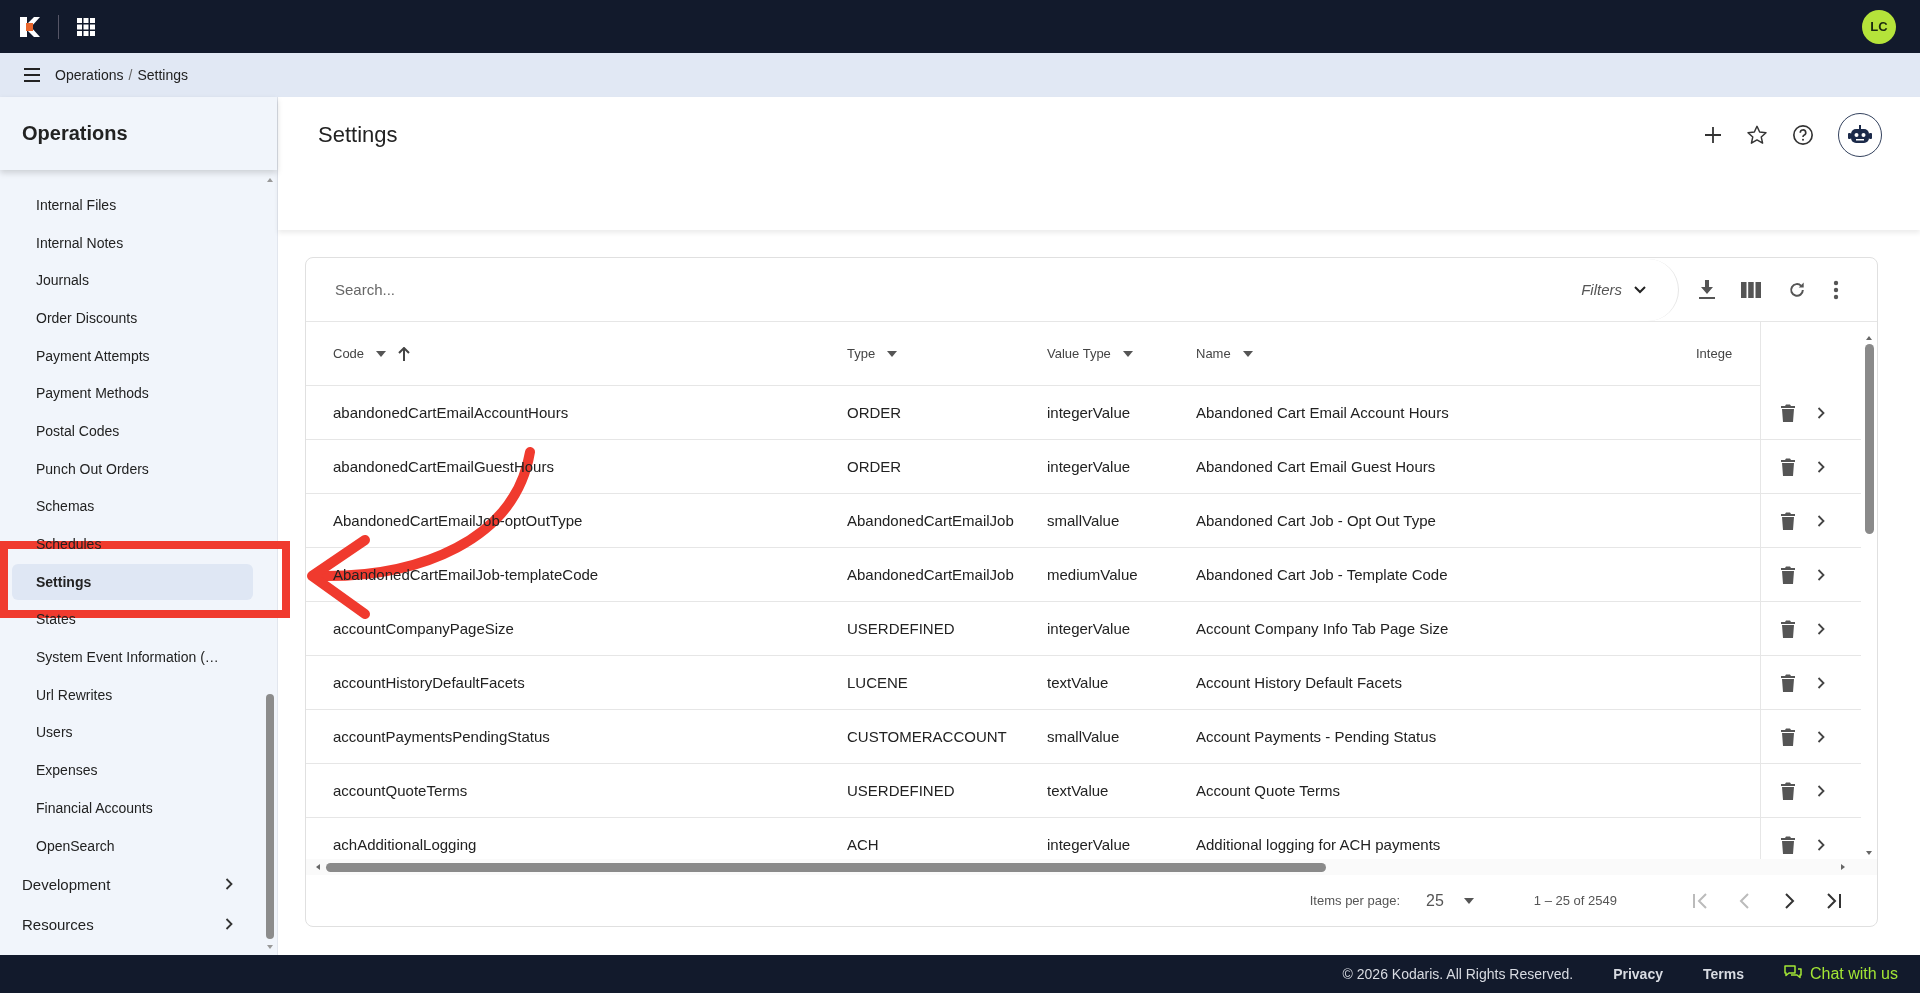  Describe the element at coordinates (423, 629) in the screenshot. I see `table-cell-text: accountCompanyPageSize` at that location.